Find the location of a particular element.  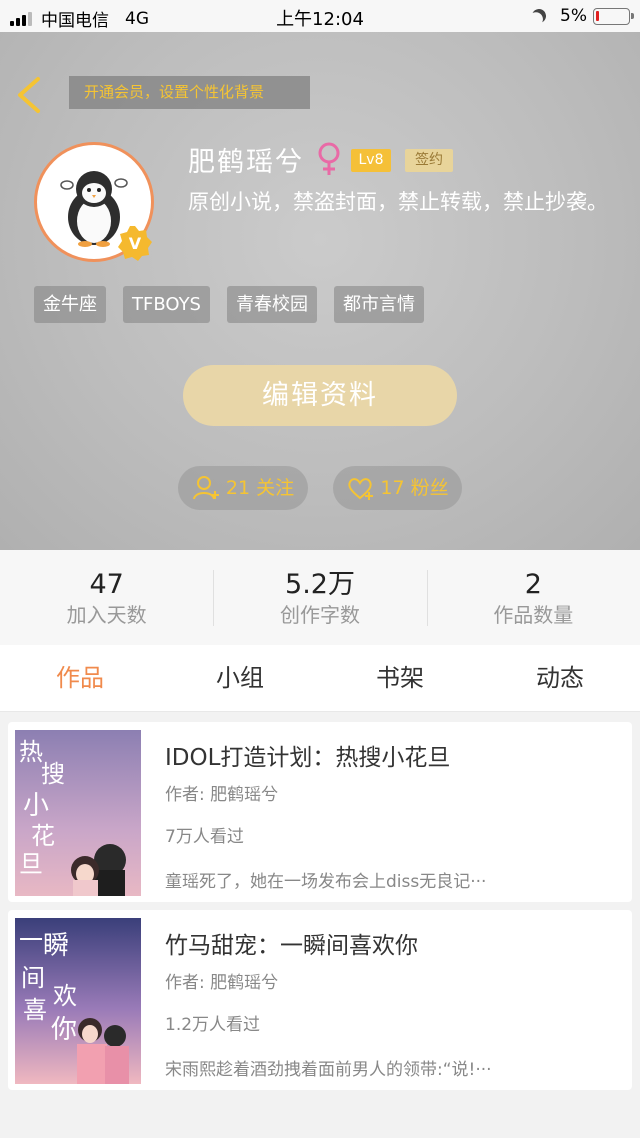

tag: 青春校园 is located at coordinates (272, 304).